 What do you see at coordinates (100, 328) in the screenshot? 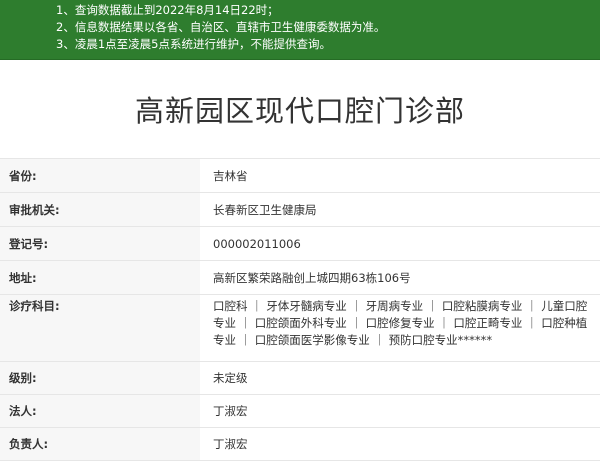
I see `field-label: 诊疗科目:` at bounding box center [100, 328].